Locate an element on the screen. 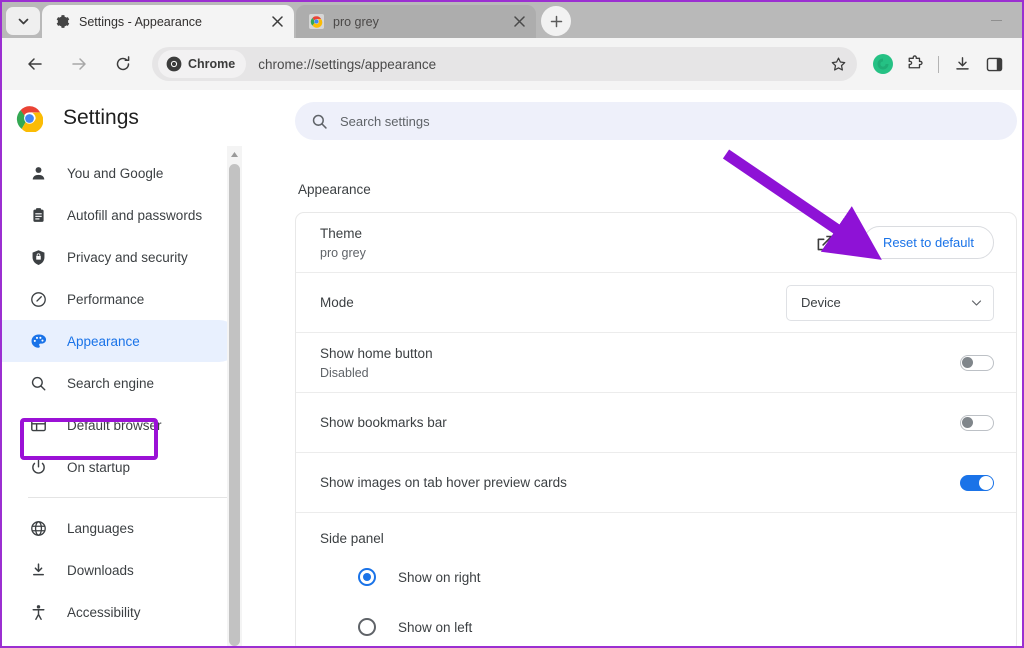 This screenshot has width=1024, height=648. search-icon is located at coordinates (319, 121).